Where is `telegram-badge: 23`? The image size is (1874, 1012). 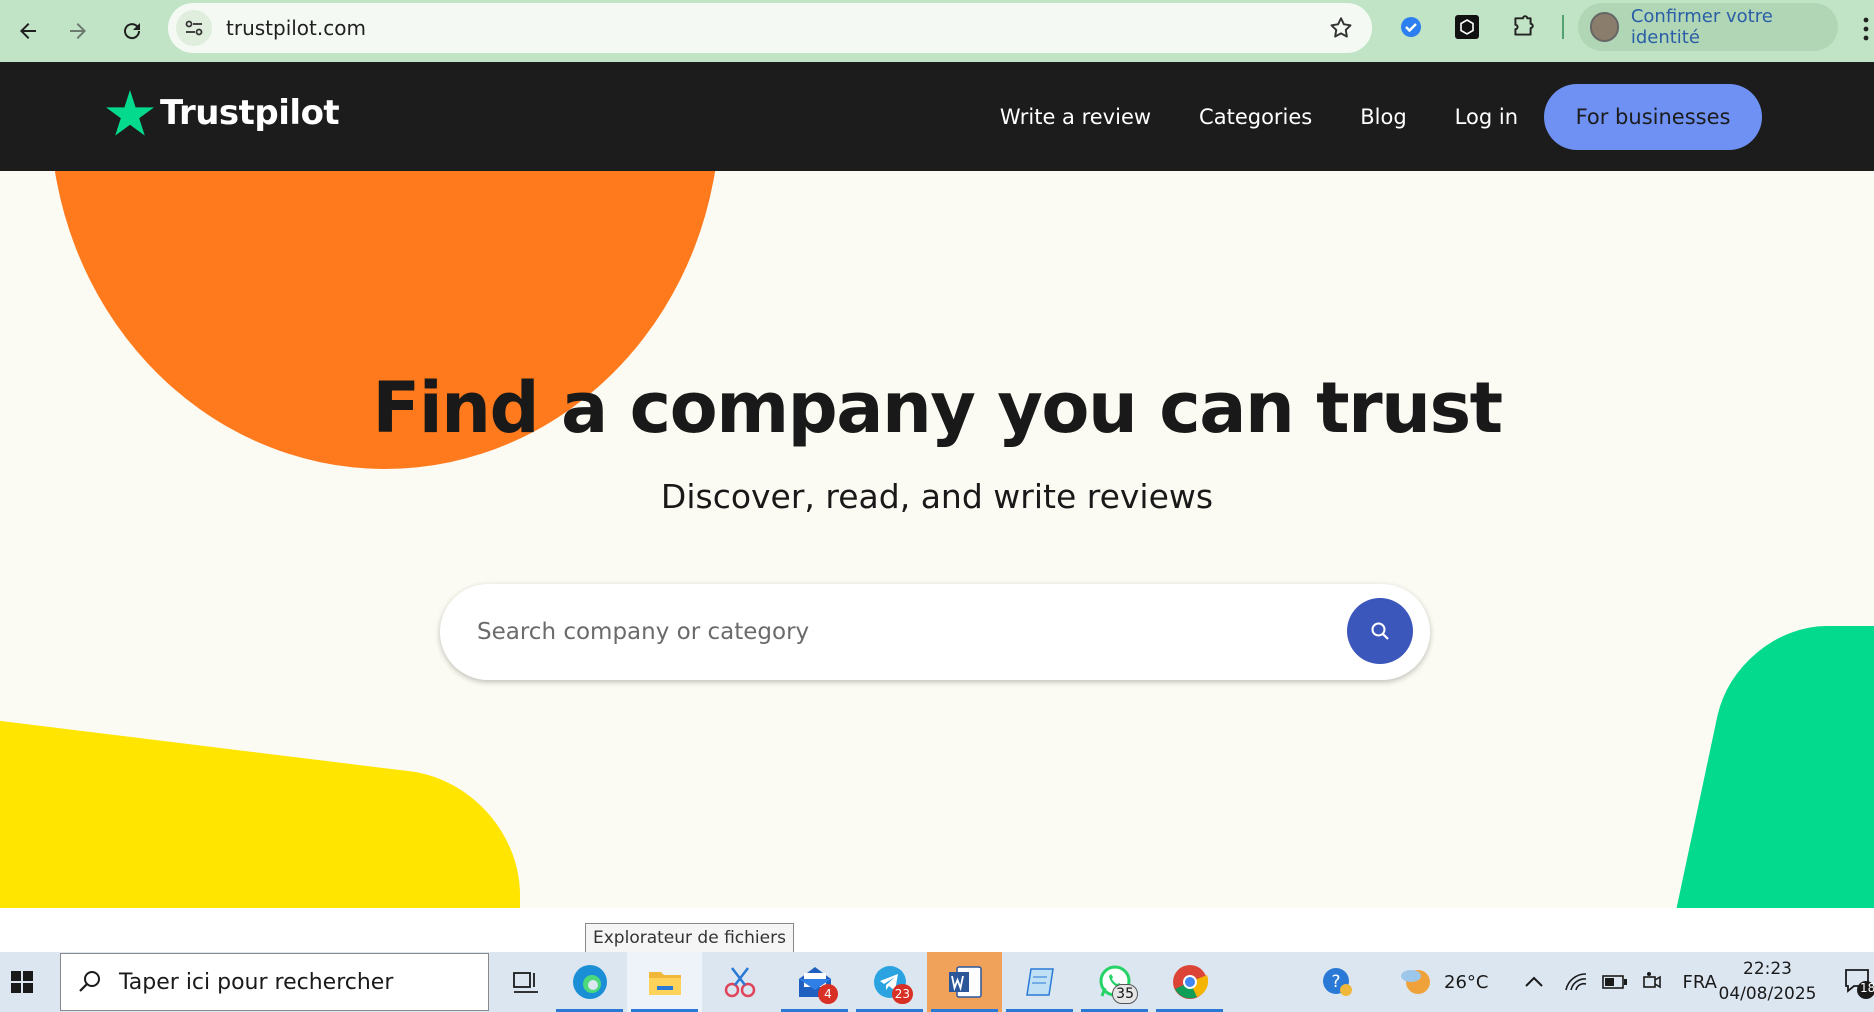 telegram-badge: 23 is located at coordinates (902, 994).